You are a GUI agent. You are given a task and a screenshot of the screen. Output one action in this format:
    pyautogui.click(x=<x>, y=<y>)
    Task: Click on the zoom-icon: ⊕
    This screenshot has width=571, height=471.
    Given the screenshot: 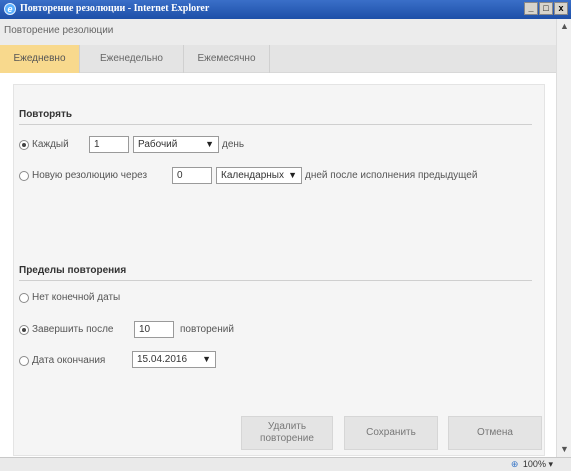 What is the action you would take?
    pyautogui.click(x=514, y=464)
    